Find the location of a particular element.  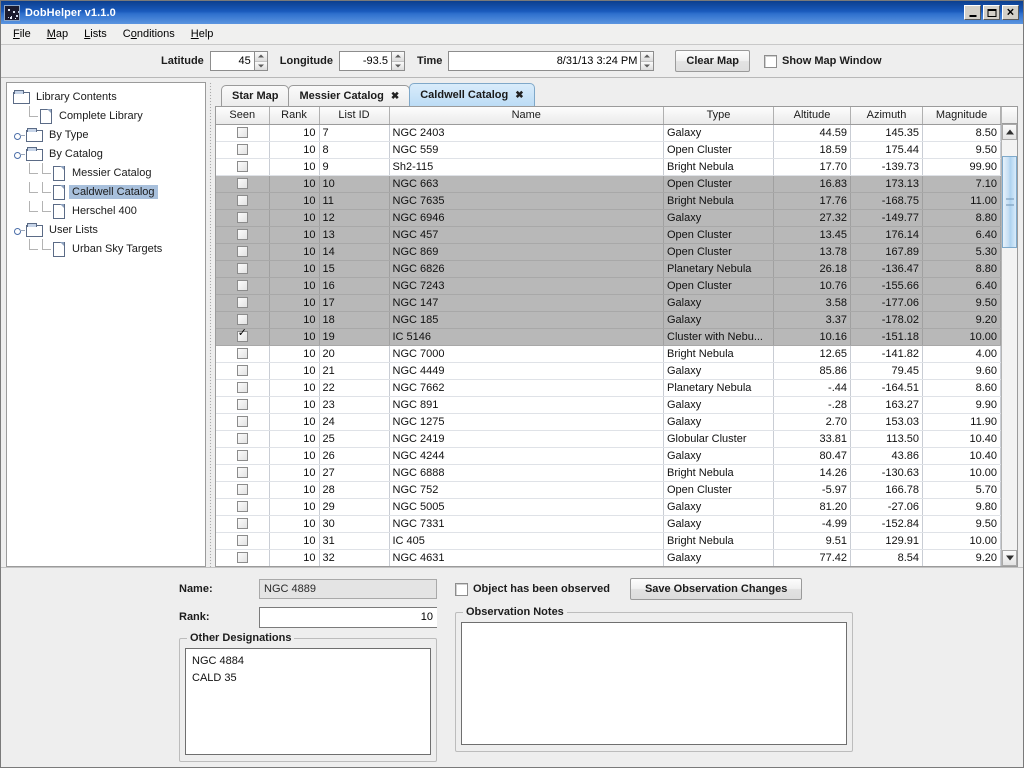

table-row: 10 17 NGC 147 Galaxy 3.58 -177.06 9.50 is located at coordinates (608, 303).